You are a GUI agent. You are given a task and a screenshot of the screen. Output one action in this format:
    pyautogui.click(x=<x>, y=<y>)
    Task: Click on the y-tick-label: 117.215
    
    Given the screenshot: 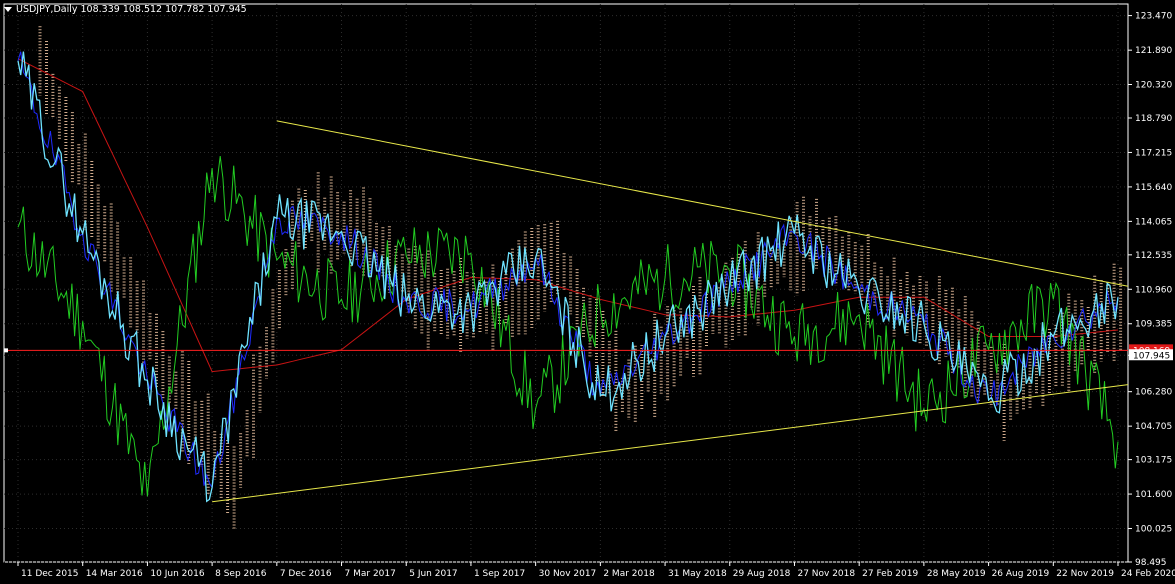 What is the action you would take?
    pyautogui.click(x=1153, y=153)
    